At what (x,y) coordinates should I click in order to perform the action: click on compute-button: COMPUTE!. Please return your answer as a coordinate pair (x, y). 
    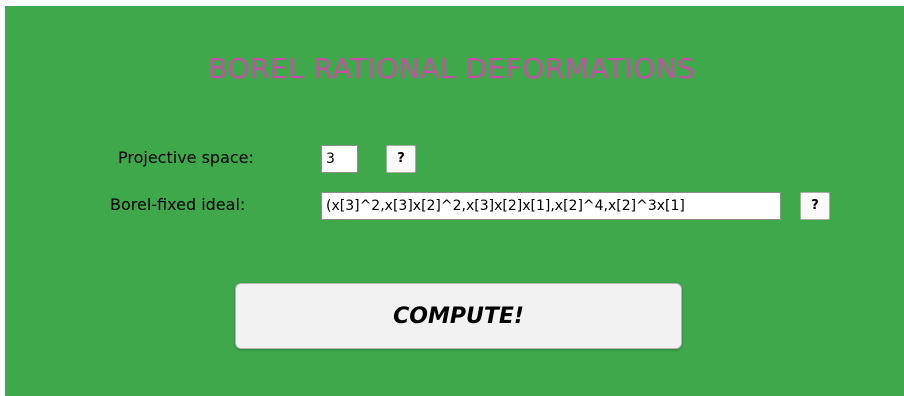
    Looking at the image, I should click on (458, 316).